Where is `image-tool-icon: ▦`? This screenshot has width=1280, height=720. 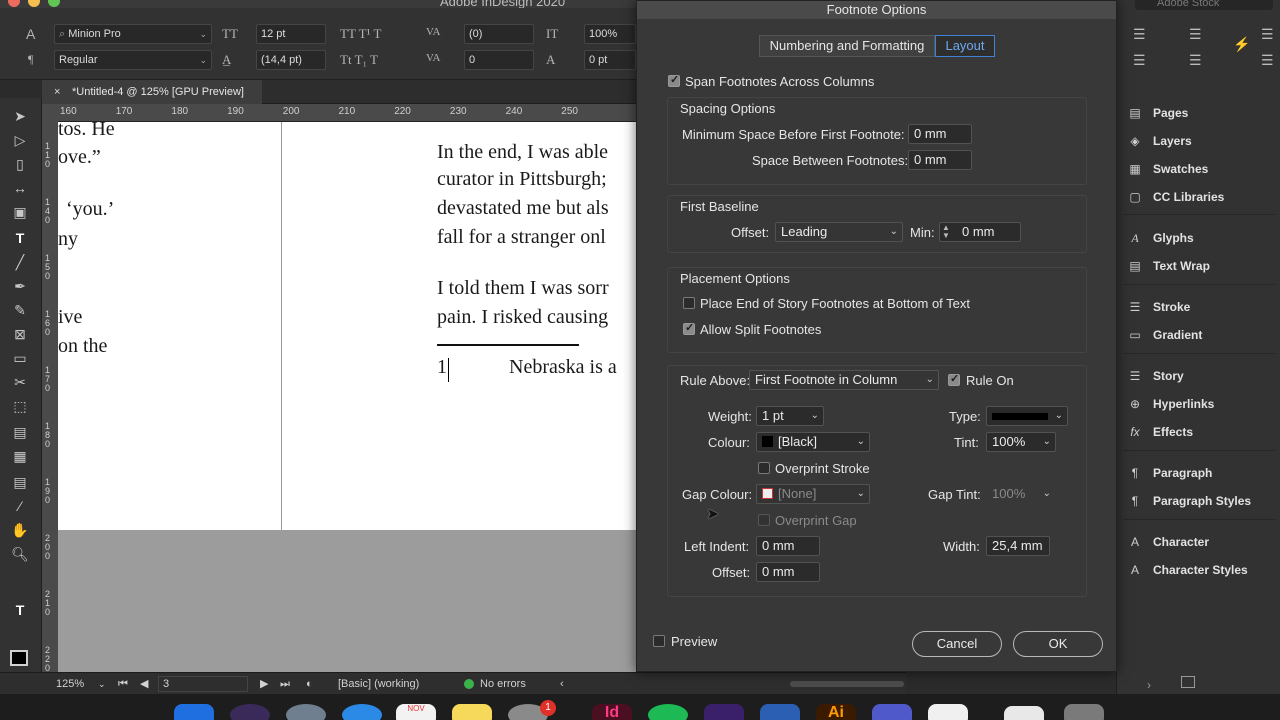 image-tool-icon: ▦ is located at coordinates (20, 456).